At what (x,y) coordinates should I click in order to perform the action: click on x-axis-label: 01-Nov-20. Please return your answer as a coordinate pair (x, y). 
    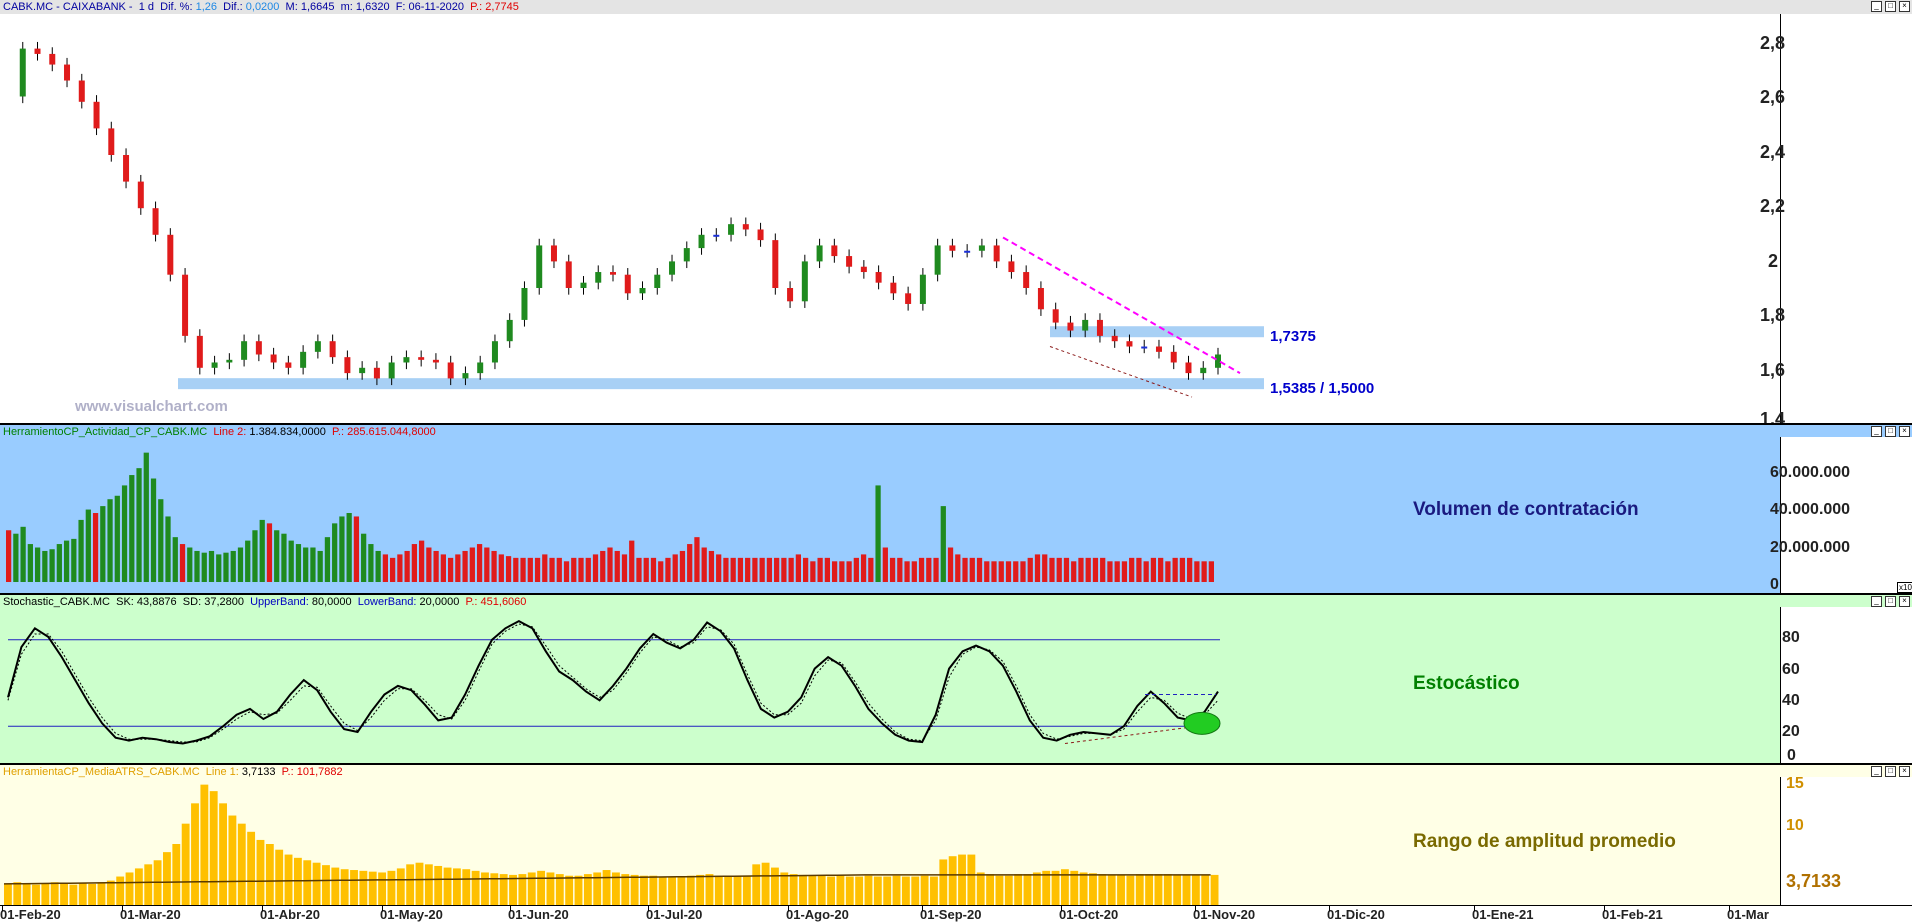
    Looking at the image, I should click on (1224, 914).